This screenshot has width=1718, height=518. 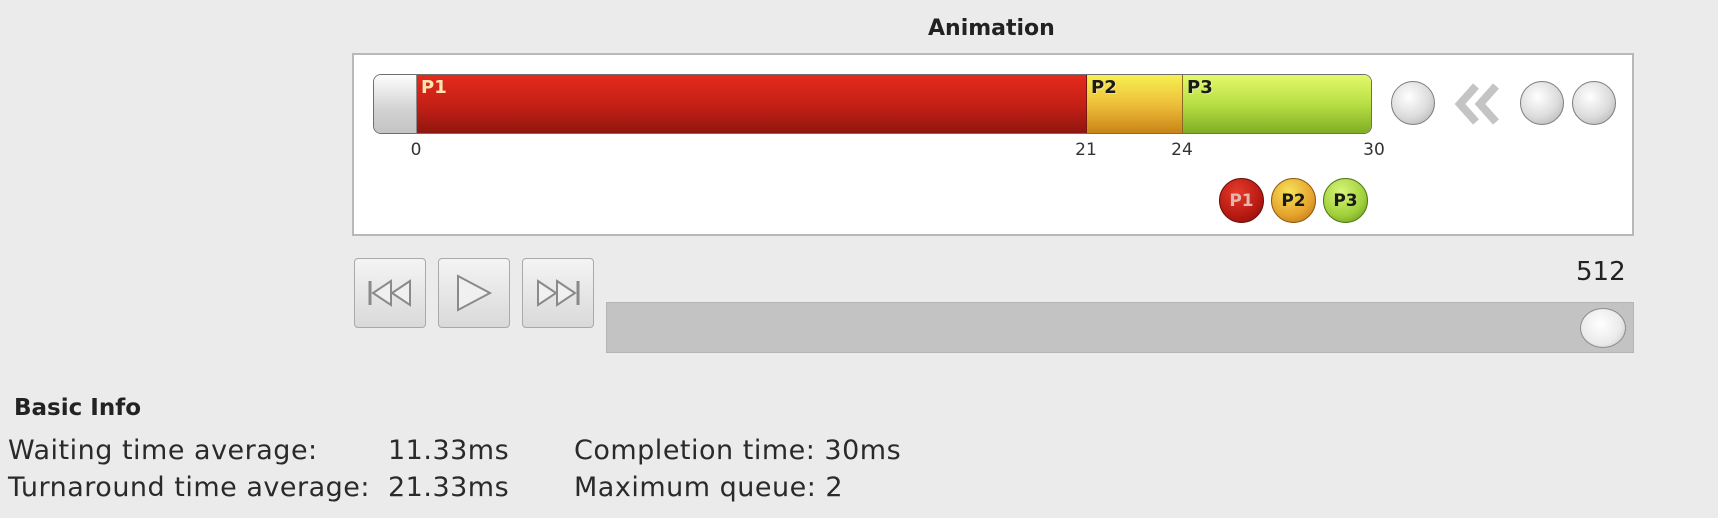 What do you see at coordinates (752, 104) in the screenshot?
I see `gantt-segment-p1: P1` at bounding box center [752, 104].